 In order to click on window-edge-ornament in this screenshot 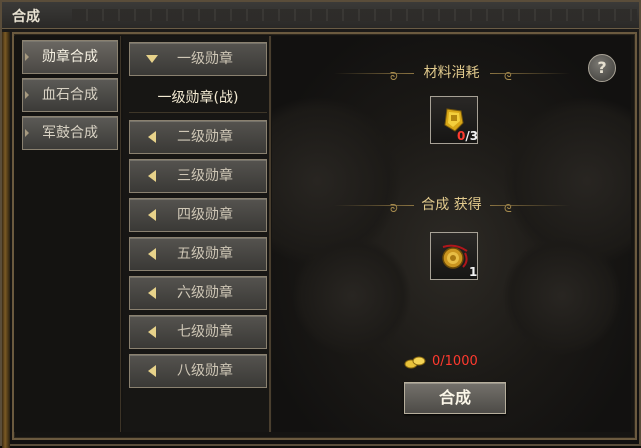, I will do `click(6, 240)`.